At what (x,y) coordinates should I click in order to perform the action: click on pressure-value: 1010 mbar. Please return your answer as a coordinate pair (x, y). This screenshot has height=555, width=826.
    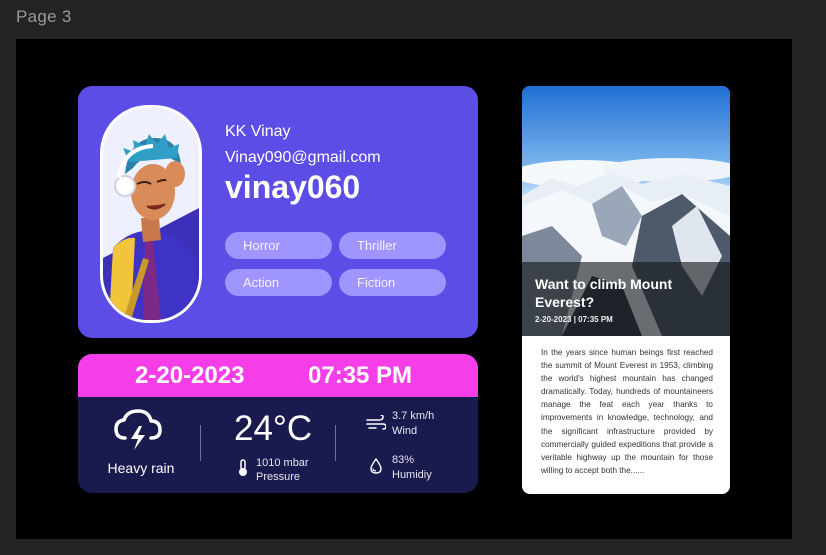
    Looking at the image, I should click on (282, 463).